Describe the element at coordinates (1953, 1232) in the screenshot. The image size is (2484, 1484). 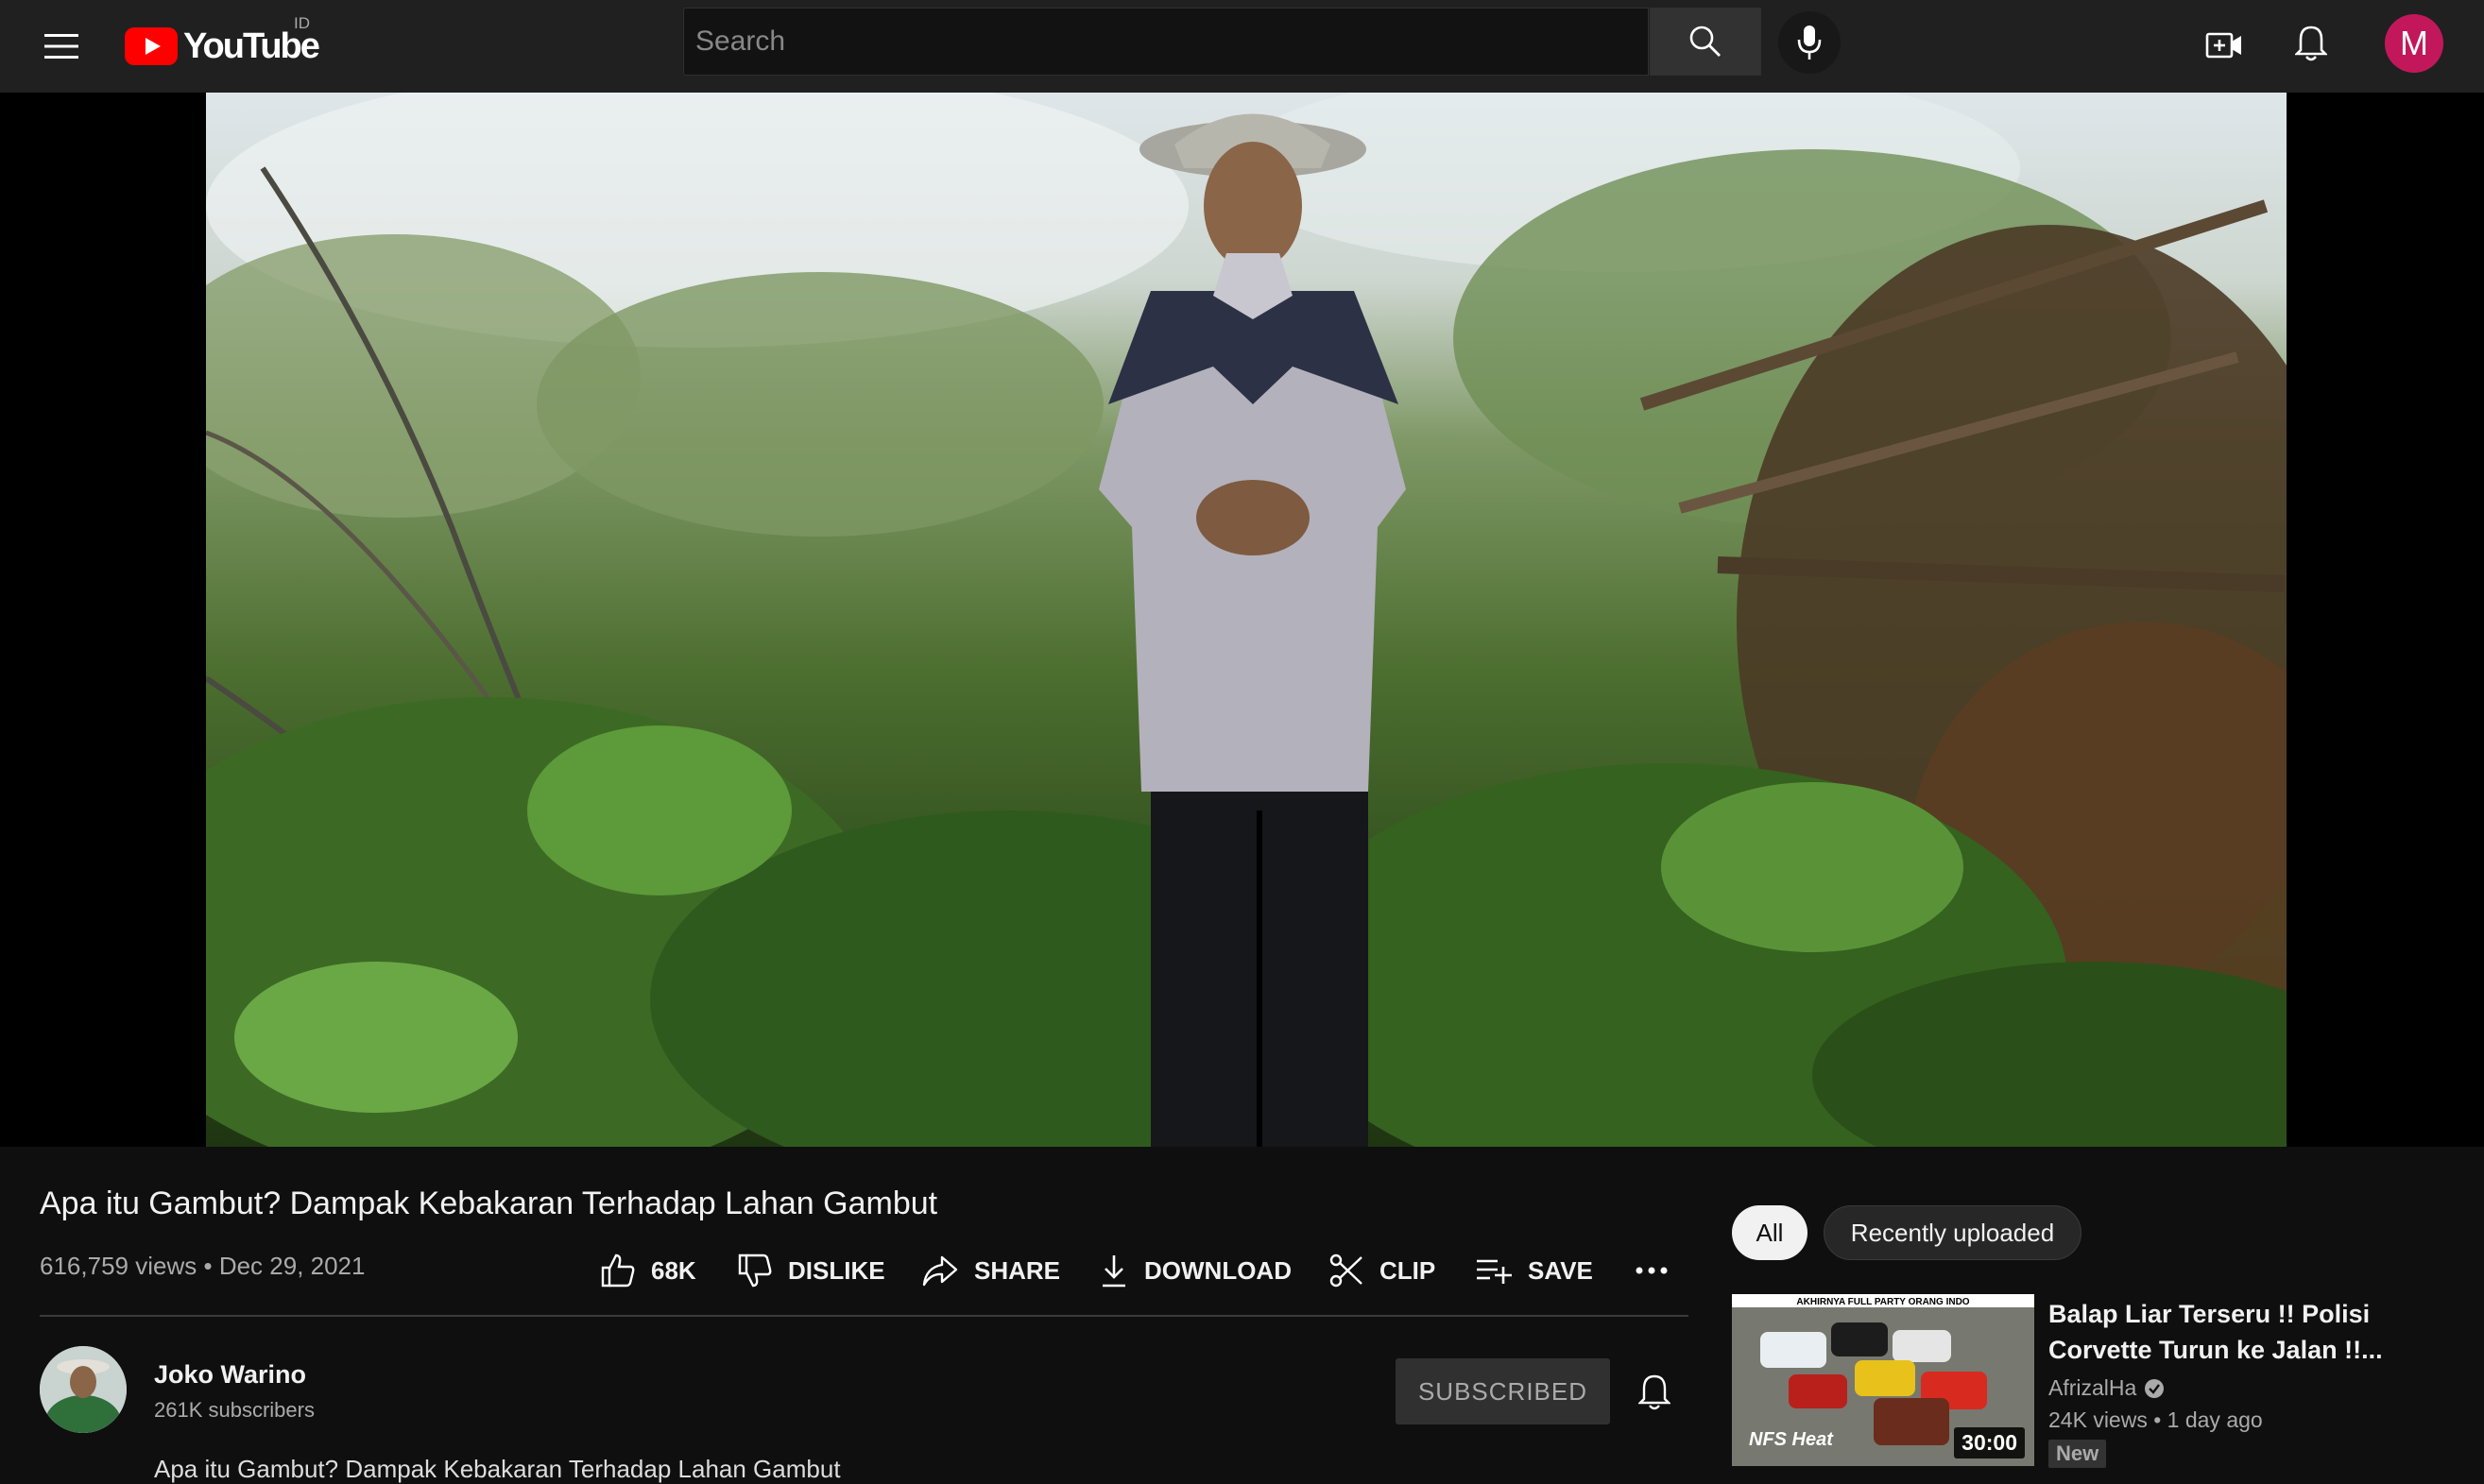
I see `filter-chip-recently-uploaded: Recently uploaded` at that location.